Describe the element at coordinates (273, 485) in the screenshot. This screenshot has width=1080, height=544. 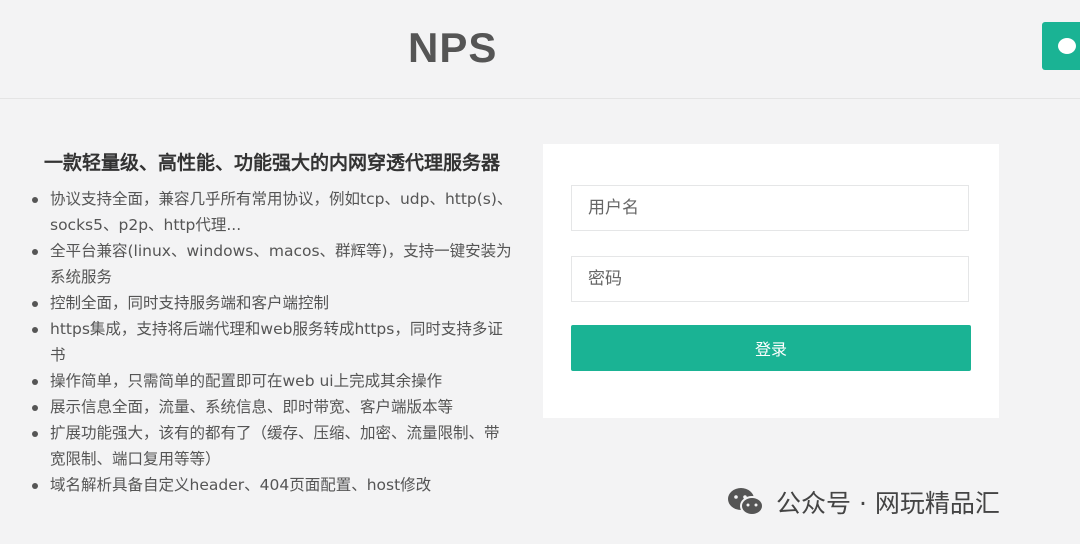
I see `feature-item: 域名解析具备自定义header、404页面配置、host修改` at that location.